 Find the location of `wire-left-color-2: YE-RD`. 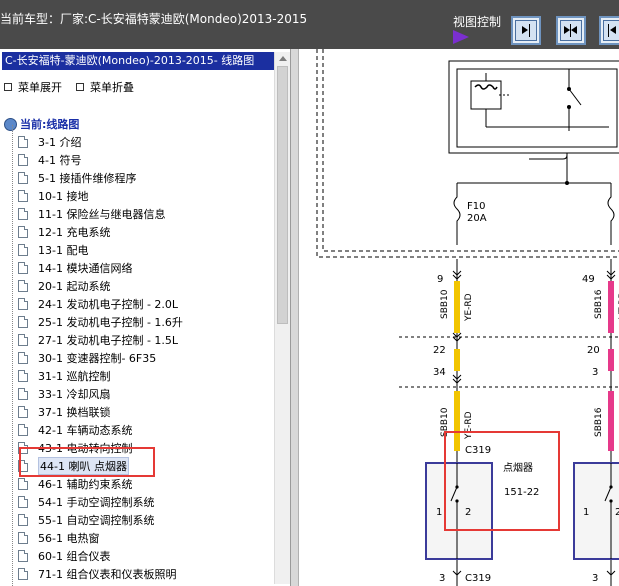

wire-left-color-2: YE-RD is located at coordinates (469, 425).